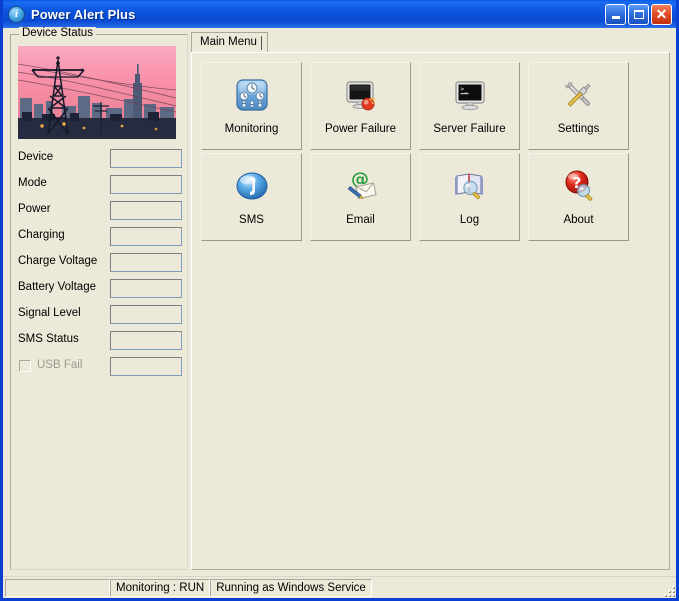 The height and width of the screenshot is (601, 679). I want to click on field-value-usb-fail, so click(146, 366).